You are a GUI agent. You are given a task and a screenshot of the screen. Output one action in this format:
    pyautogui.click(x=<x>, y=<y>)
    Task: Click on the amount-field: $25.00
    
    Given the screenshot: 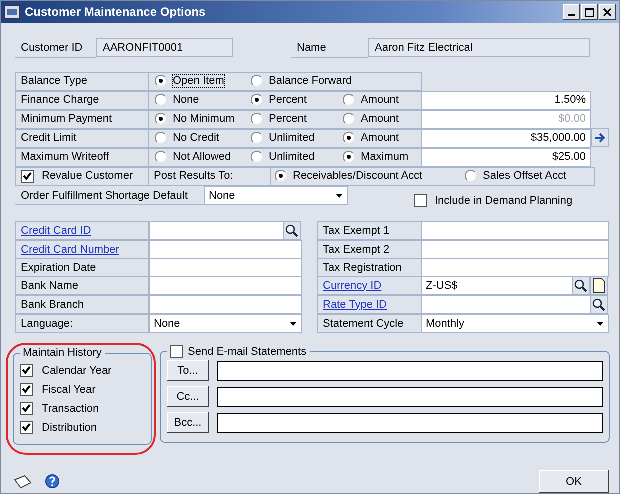 What is the action you would take?
    pyautogui.click(x=506, y=157)
    